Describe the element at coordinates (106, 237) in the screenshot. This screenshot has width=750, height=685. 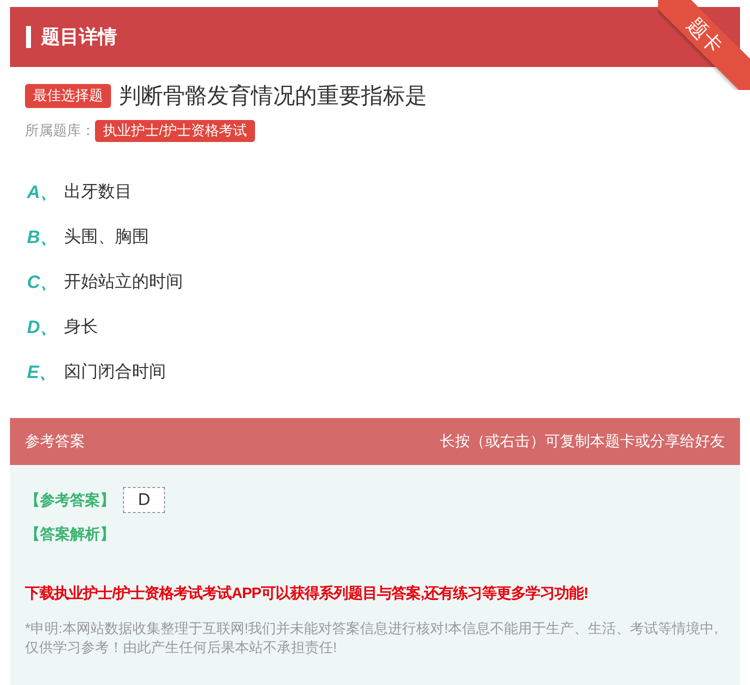
I see `option-text: 头围、胸围` at that location.